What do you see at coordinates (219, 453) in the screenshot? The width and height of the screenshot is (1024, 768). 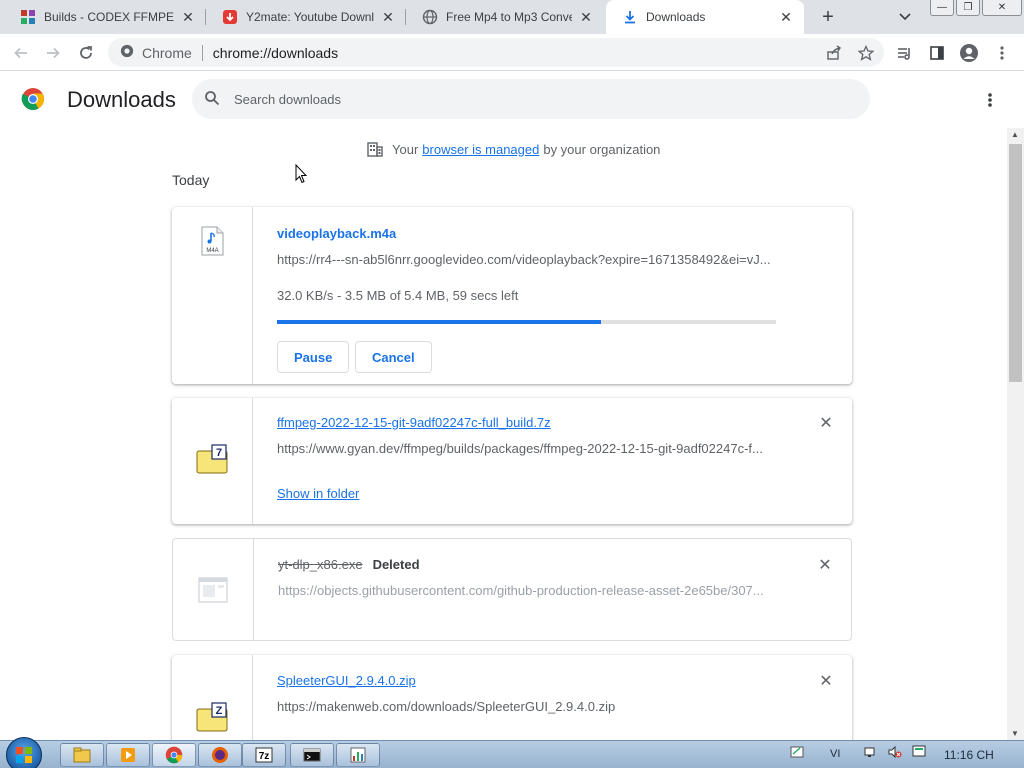 I see `svg-text: 7` at bounding box center [219, 453].